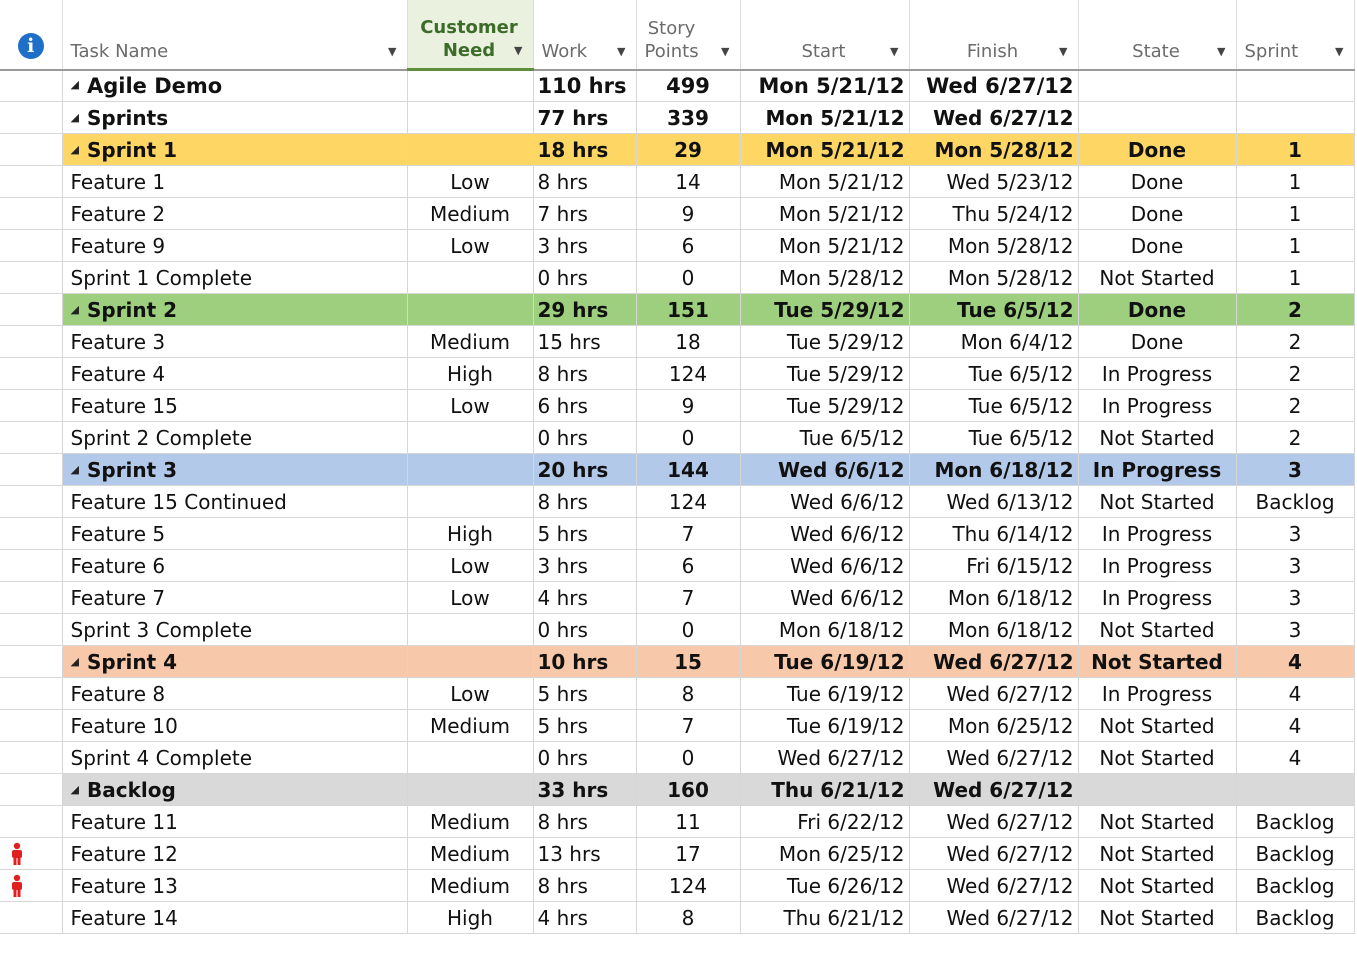 The width and height of the screenshot is (1357, 962). Describe the element at coordinates (994, 725) in the screenshot. I see `finish-cell: Mon 6/25/12` at that location.